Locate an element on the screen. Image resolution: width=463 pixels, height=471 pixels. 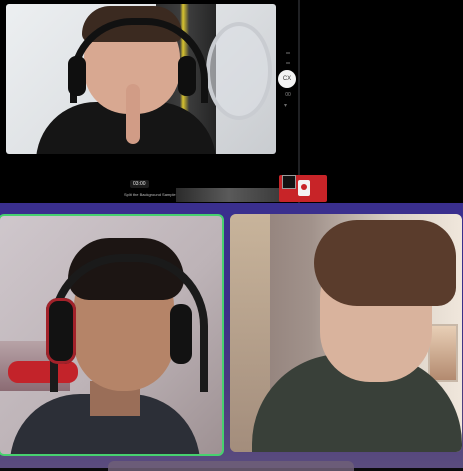
panel-divider is located at coordinates (299, 101).